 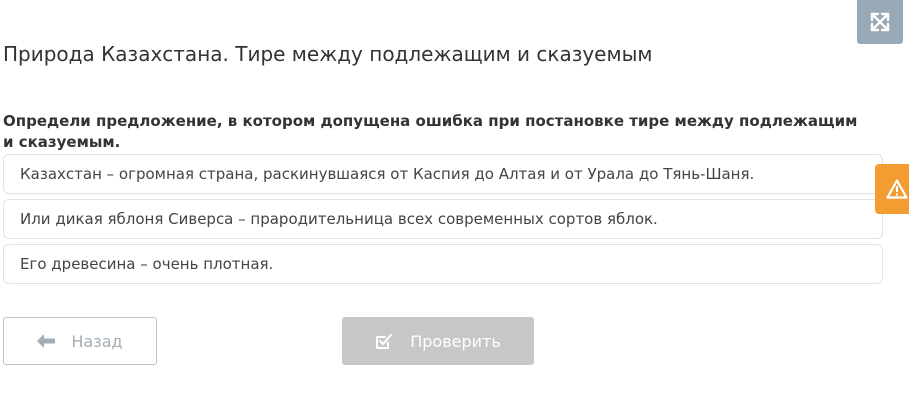 I want to click on report-error-tab, so click(x=892, y=189).